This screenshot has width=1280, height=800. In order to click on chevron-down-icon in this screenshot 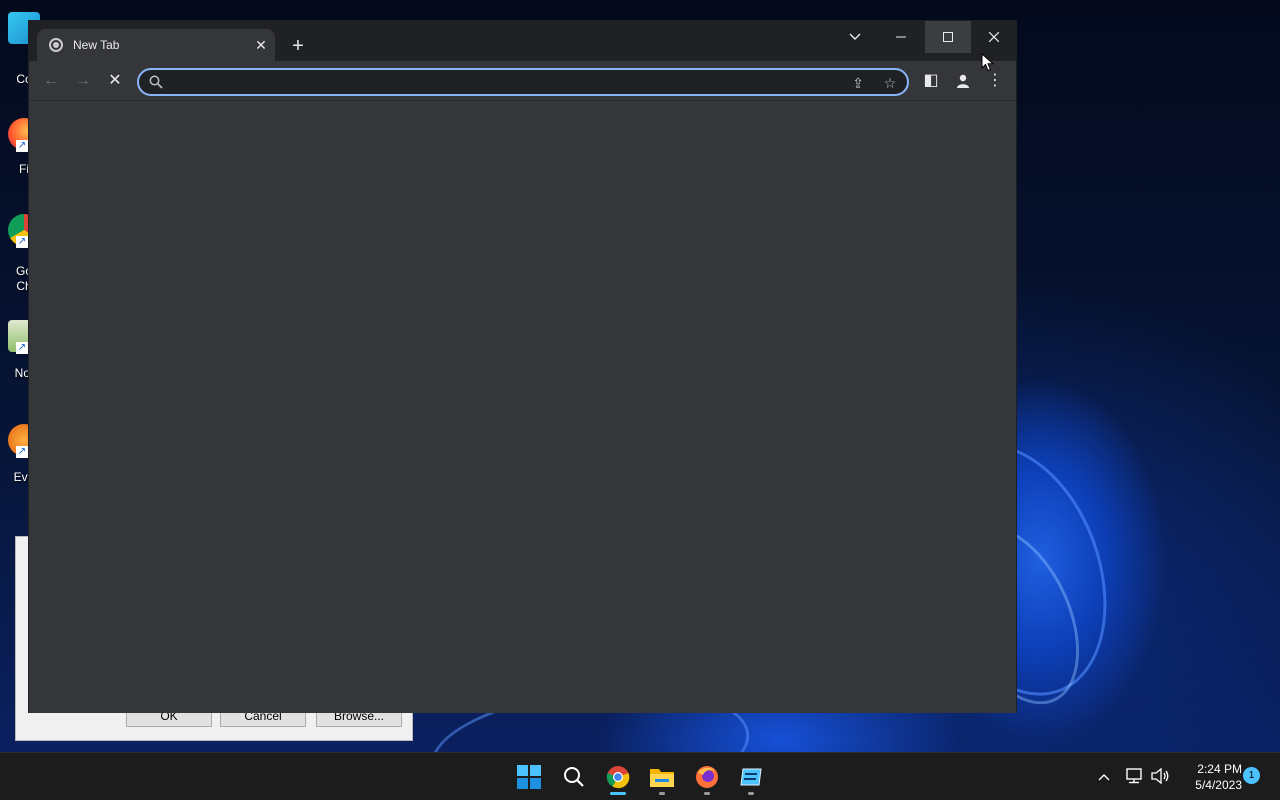, I will do `click(855, 36)`.